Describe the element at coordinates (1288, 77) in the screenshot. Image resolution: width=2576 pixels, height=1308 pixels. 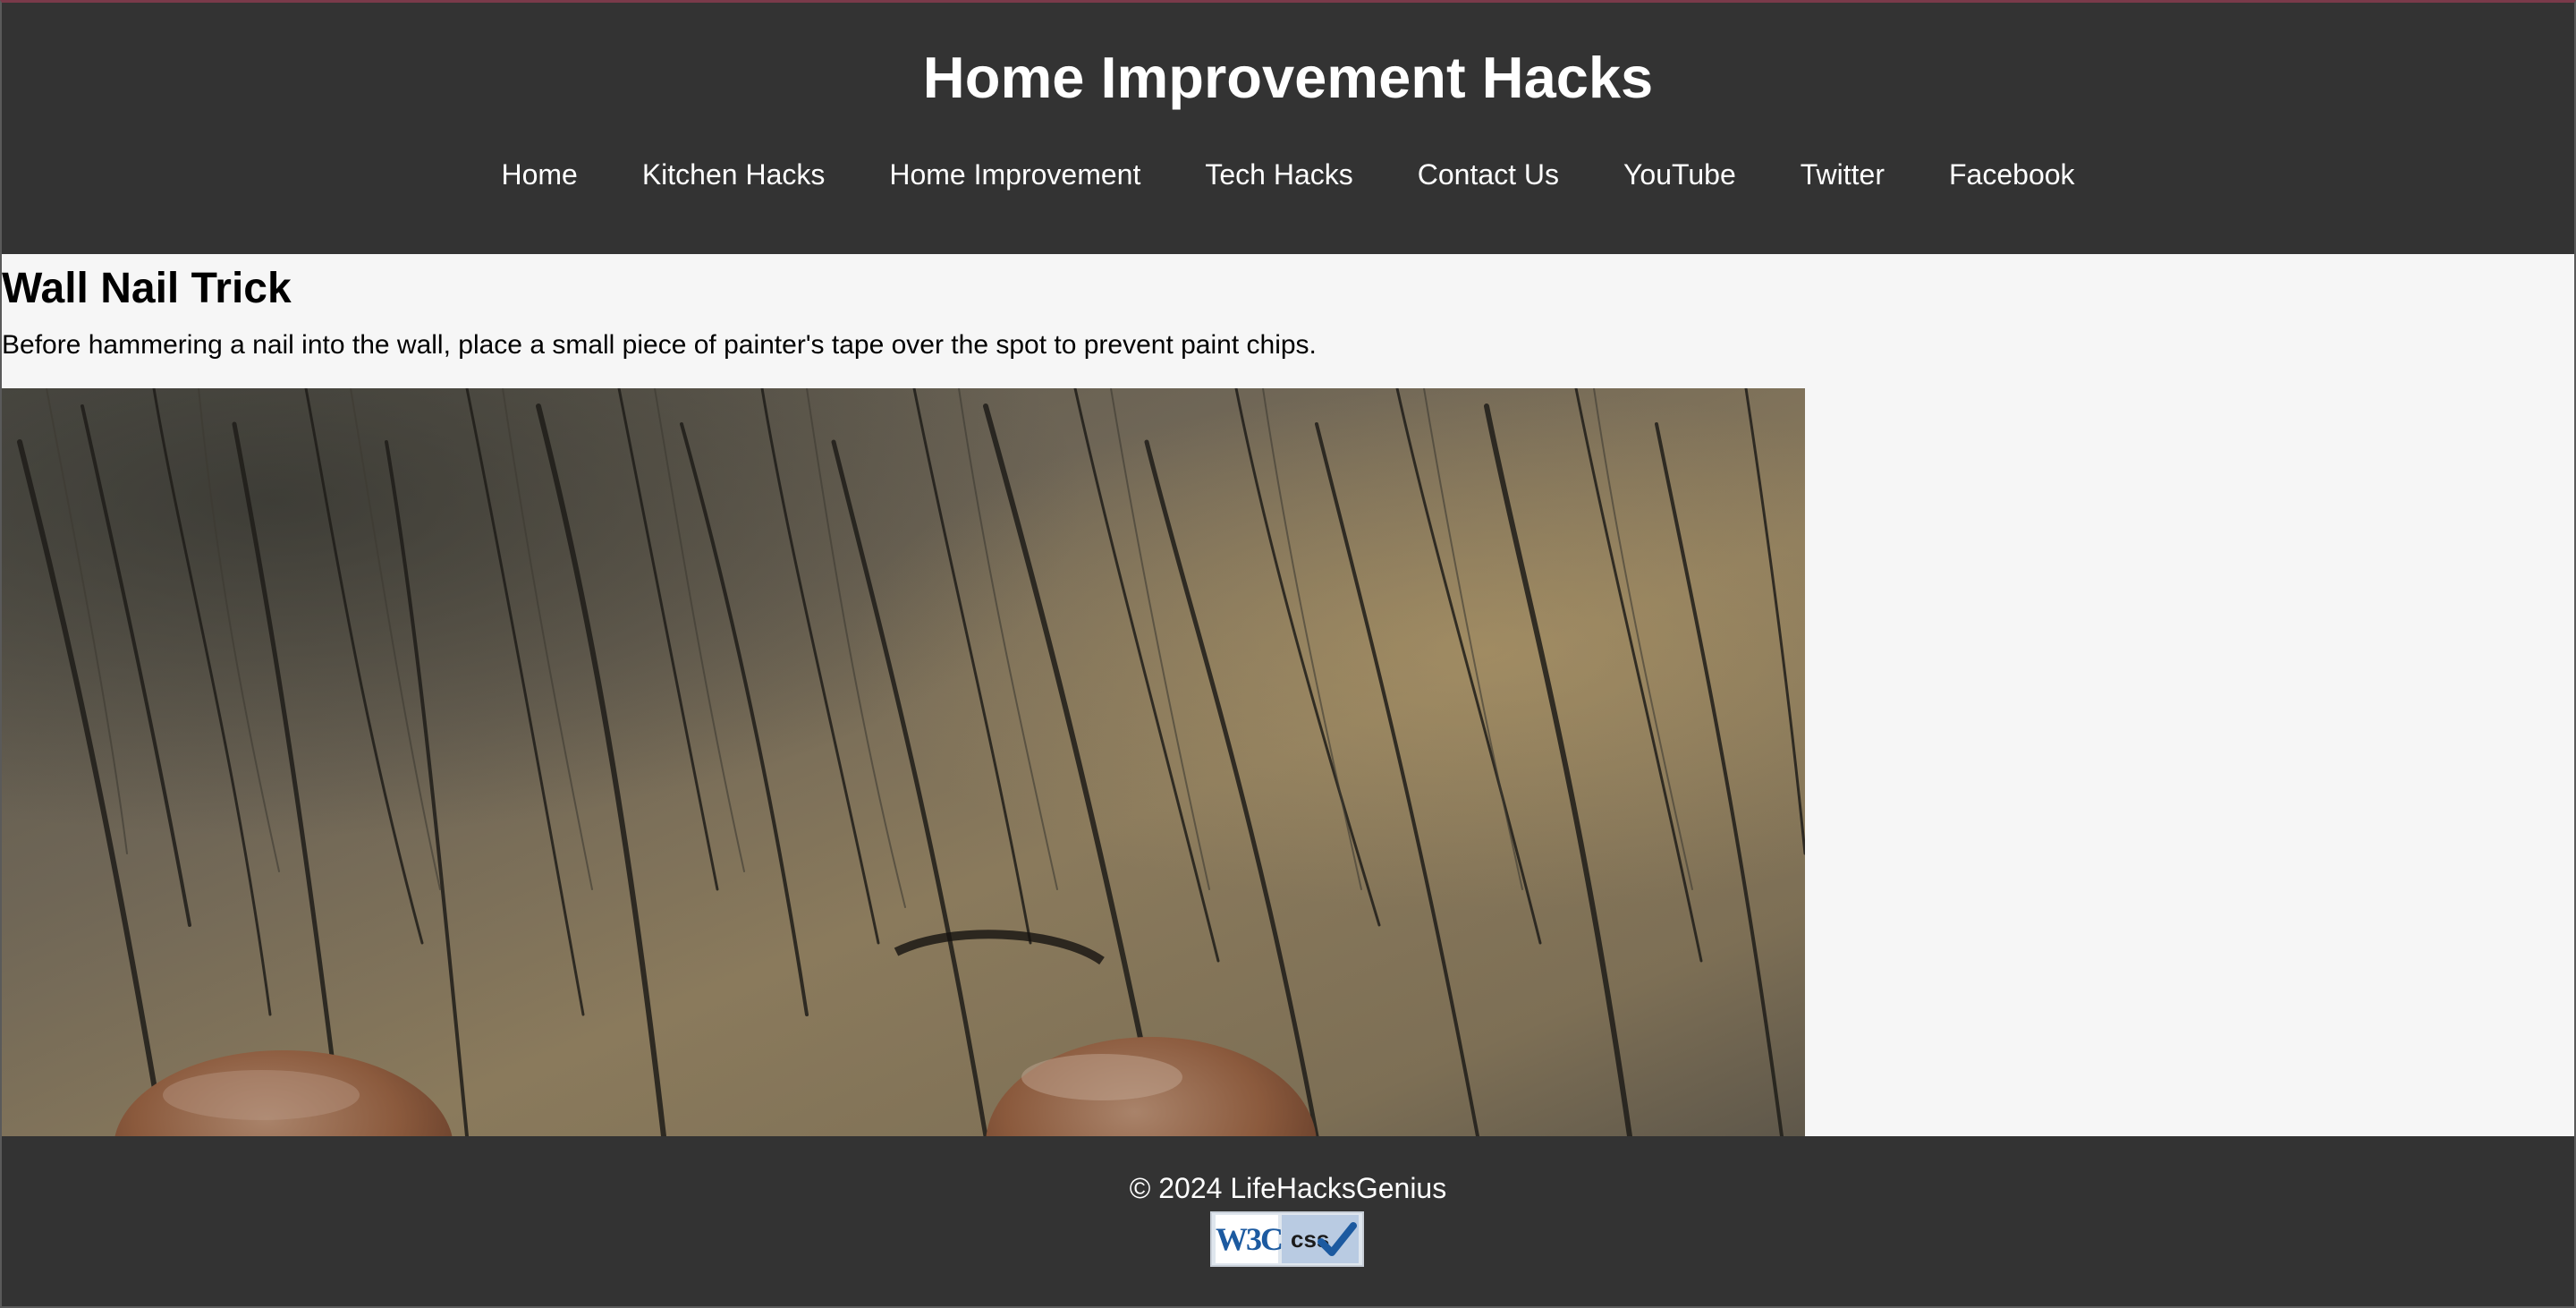
I see `site-title: Home Improvement Hacks` at that location.